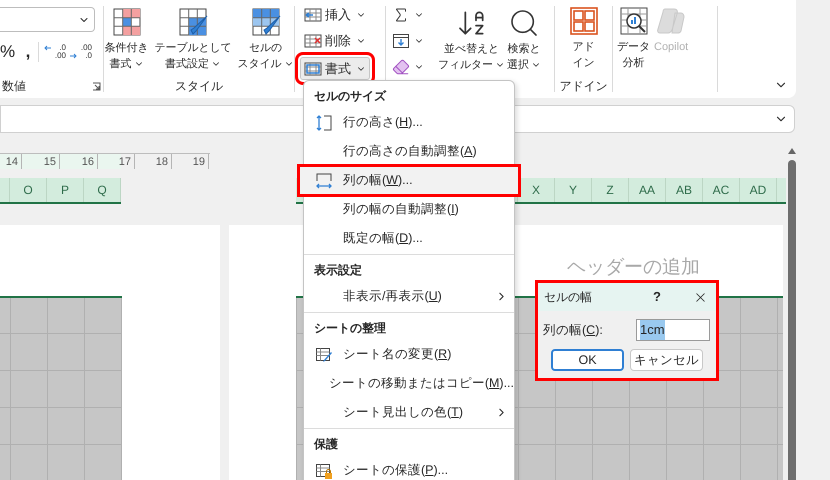 The image size is (830, 480). What do you see at coordinates (266, 22) in the screenshot?
I see `cell-style-brush-icon` at bounding box center [266, 22].